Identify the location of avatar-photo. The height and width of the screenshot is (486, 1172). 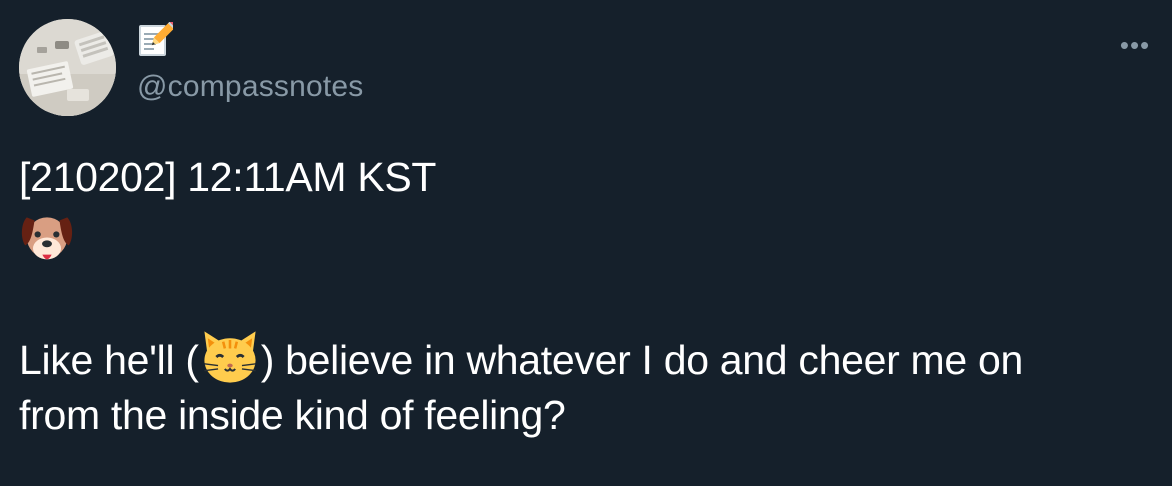
(67, 67).